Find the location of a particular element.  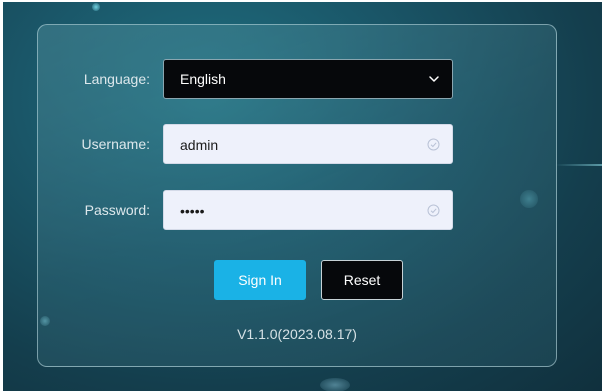

chevron-down-icon is located at coordinates (434, 79).